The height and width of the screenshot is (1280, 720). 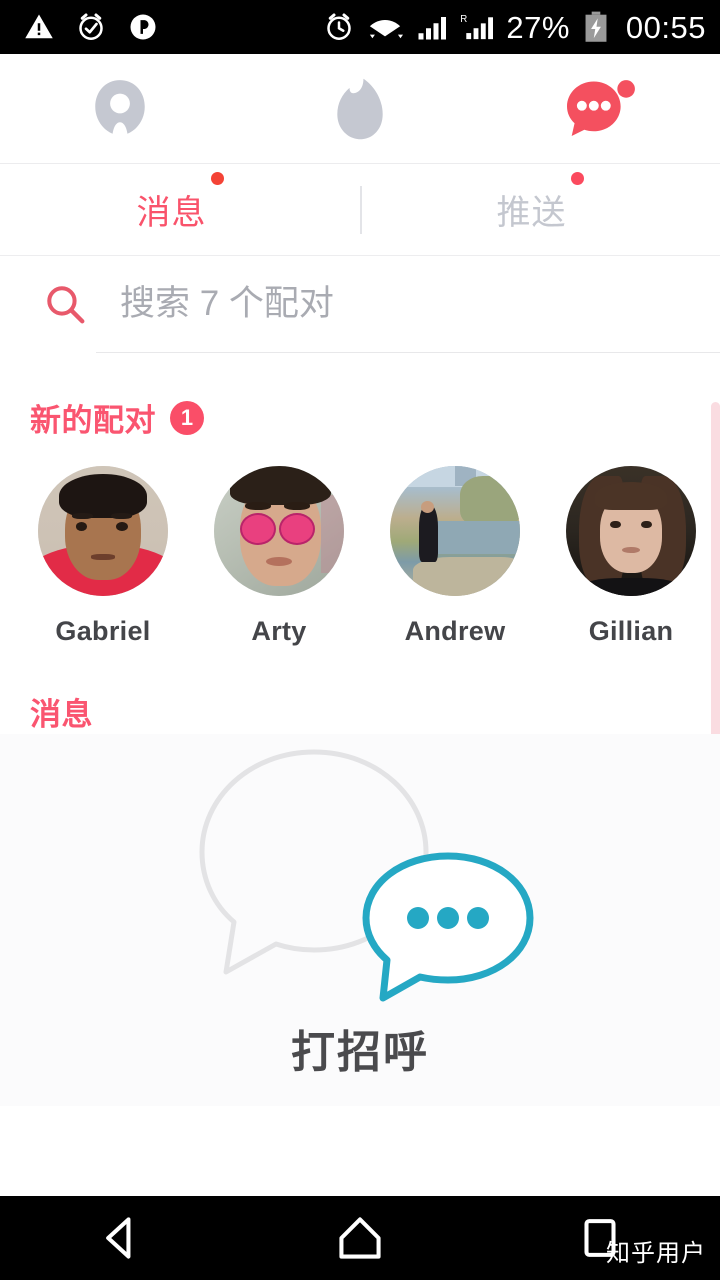 I want to click on search-icon, so click(x=66, y=305).